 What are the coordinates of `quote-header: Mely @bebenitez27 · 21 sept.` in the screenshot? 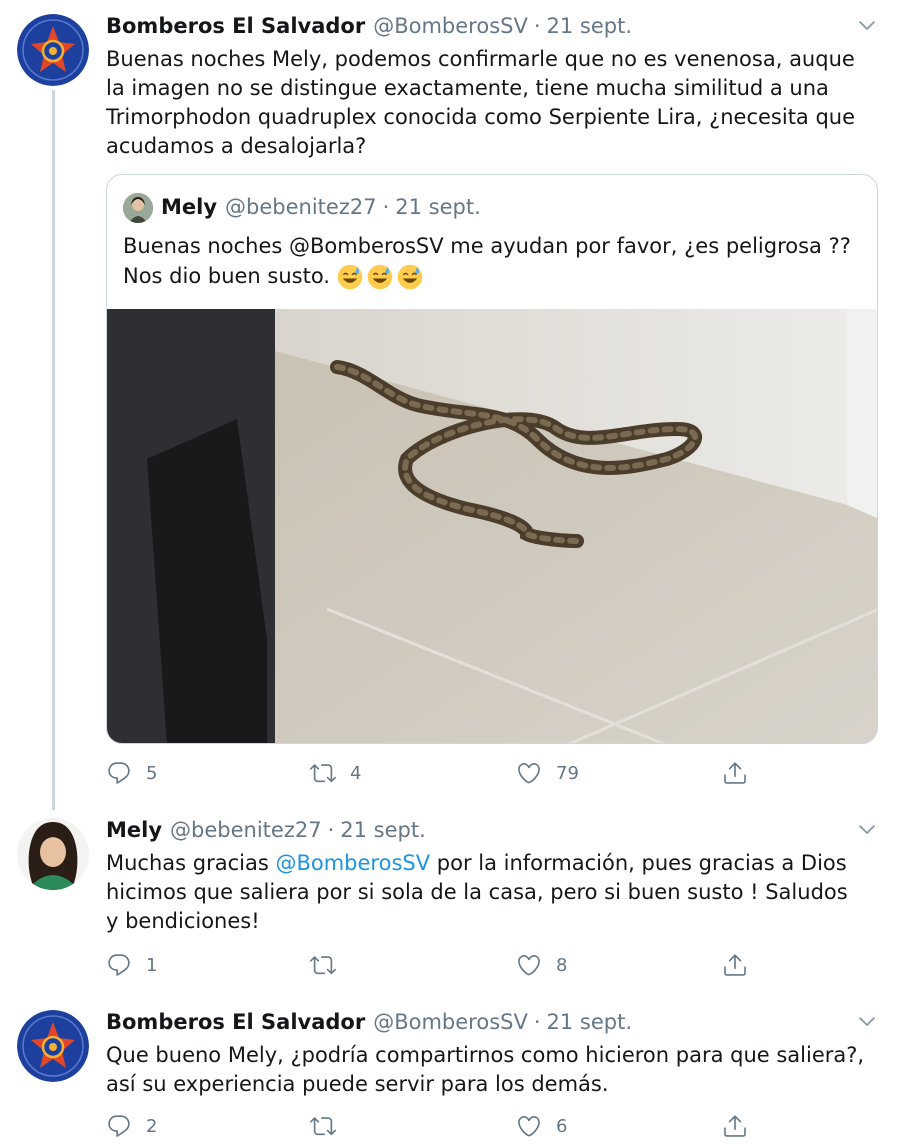 It's located at (321, 207).